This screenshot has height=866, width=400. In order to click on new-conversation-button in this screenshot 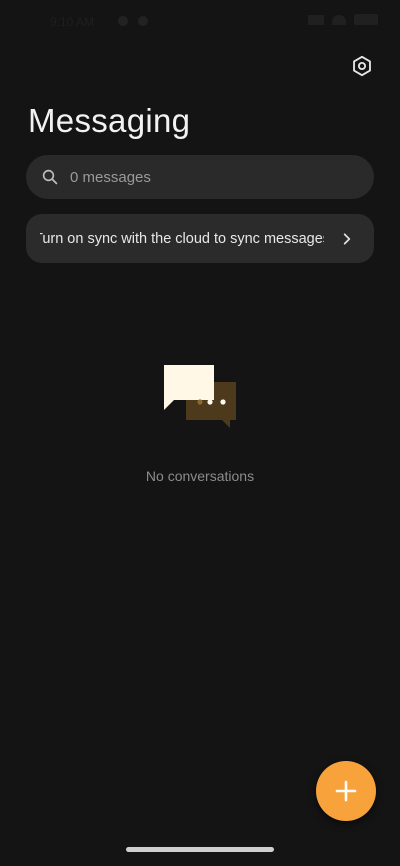, I will do `click(346, 791)`.